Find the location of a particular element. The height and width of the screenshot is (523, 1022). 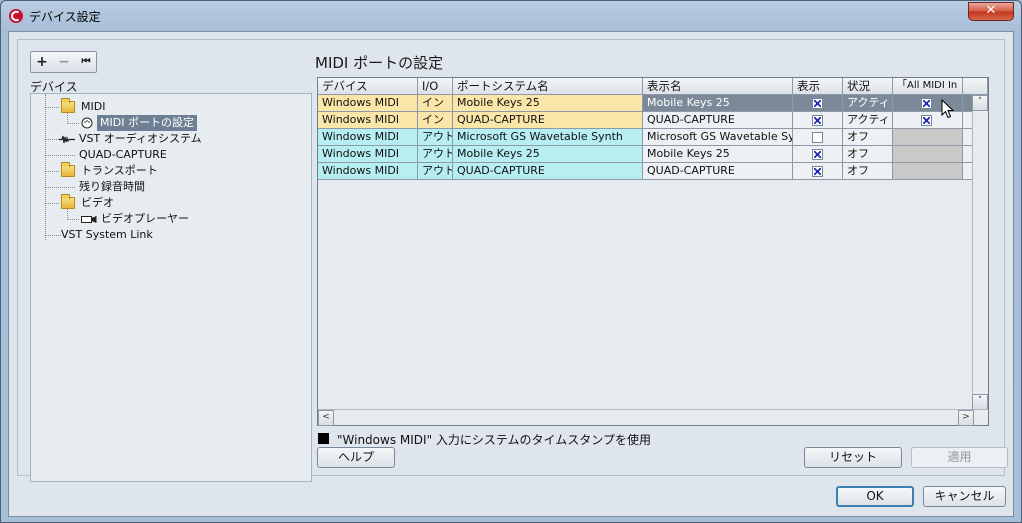

tree-item-label: VST System Link is located at coordinates (107, 234).